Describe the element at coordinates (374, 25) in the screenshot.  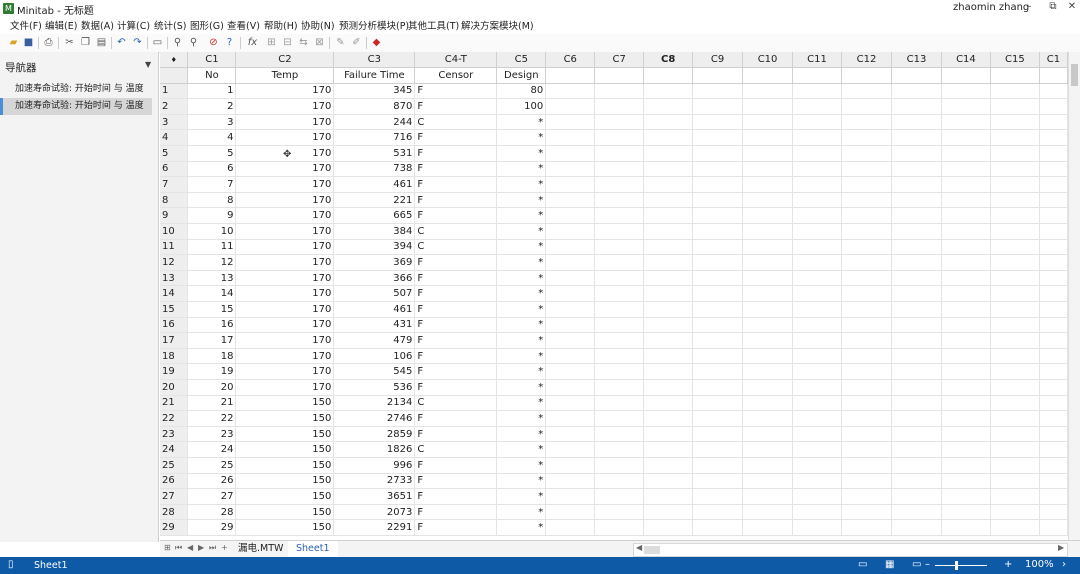
I see `menu-predictive: 预测分析模块(P)` at that location.